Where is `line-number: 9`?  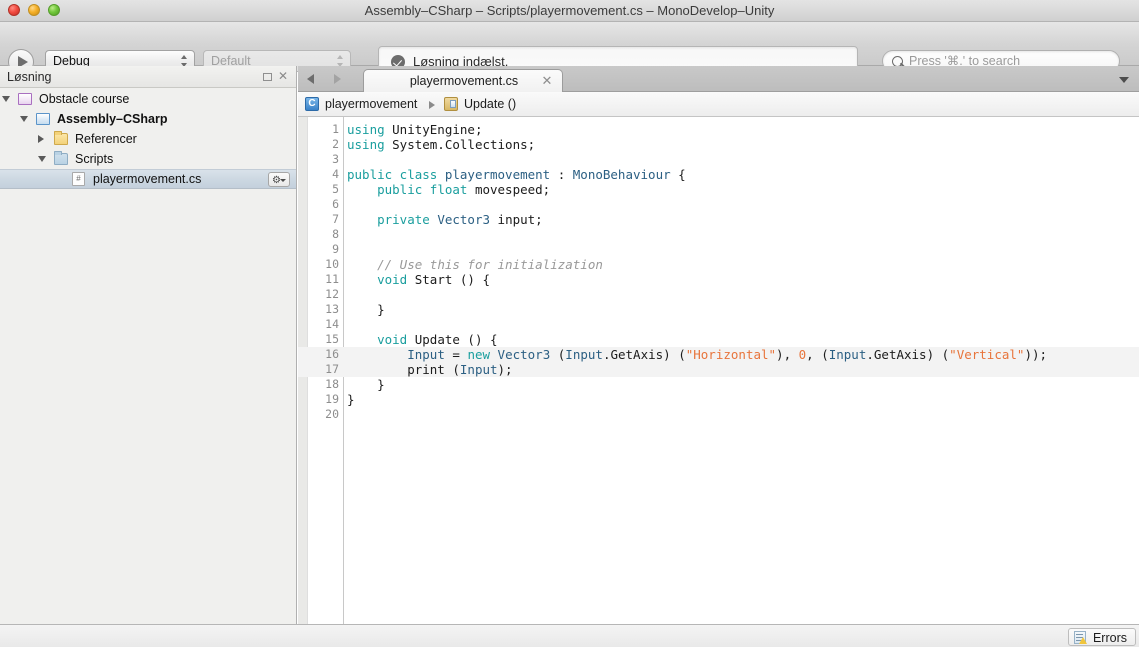
line-number: 9 is located at coordinates (335, 249).